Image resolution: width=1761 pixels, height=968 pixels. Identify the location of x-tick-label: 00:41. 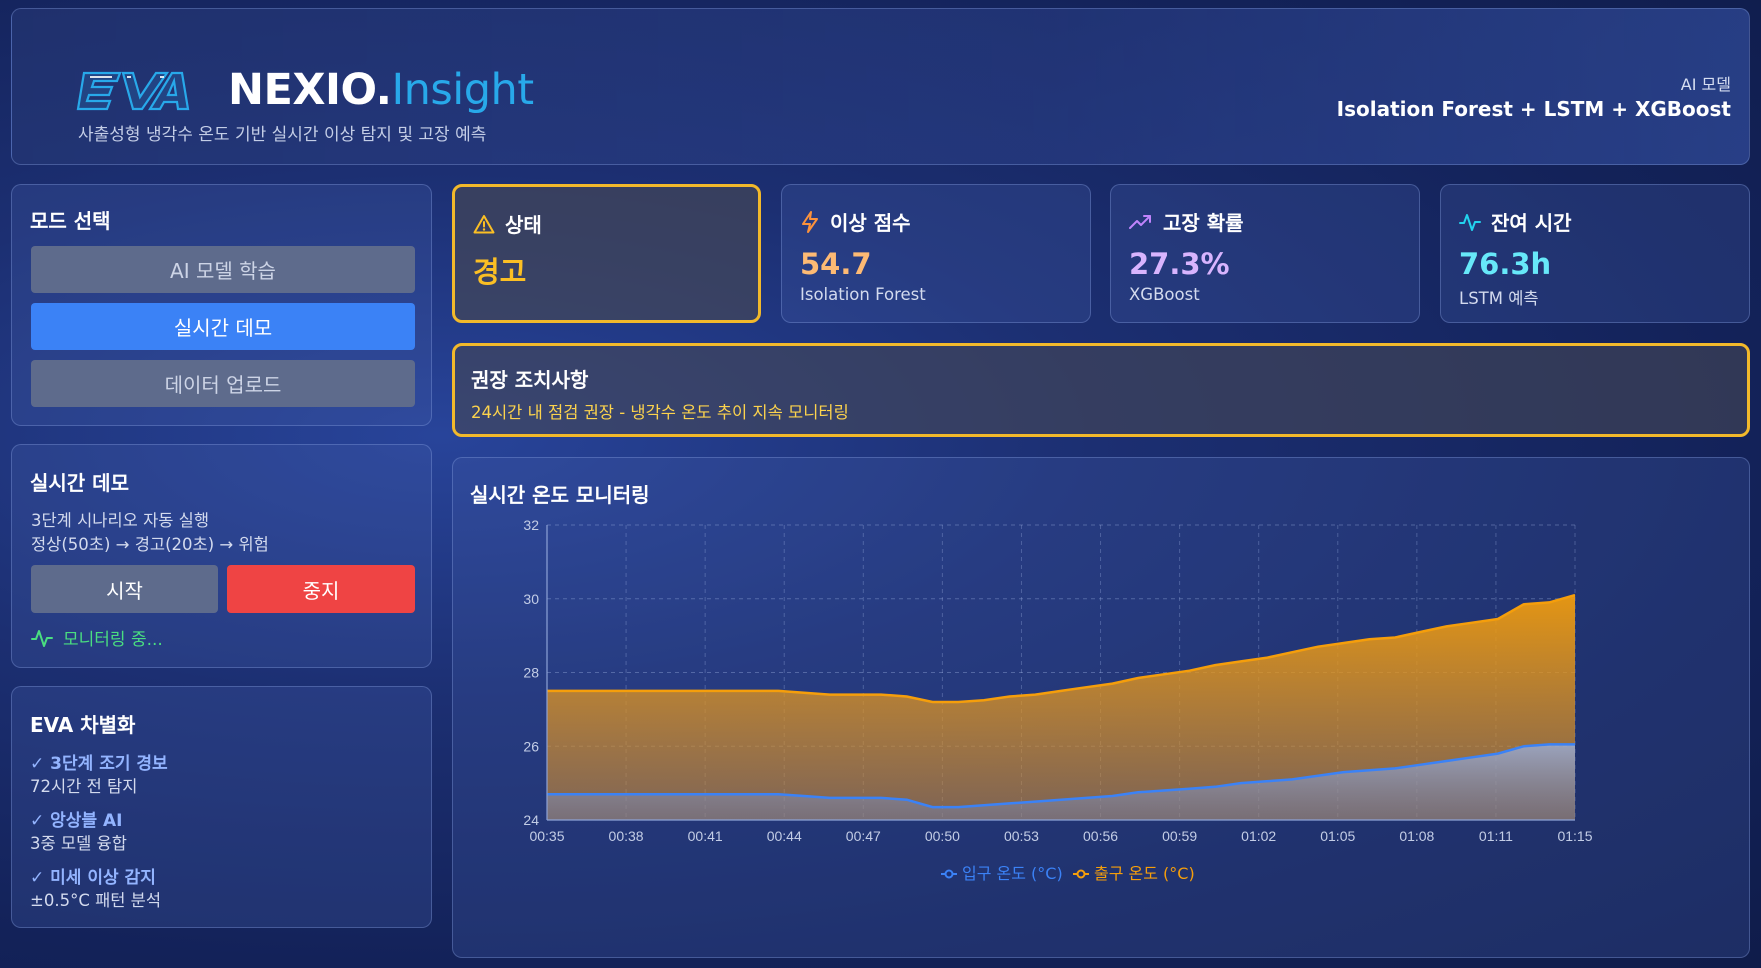
(705, 836).